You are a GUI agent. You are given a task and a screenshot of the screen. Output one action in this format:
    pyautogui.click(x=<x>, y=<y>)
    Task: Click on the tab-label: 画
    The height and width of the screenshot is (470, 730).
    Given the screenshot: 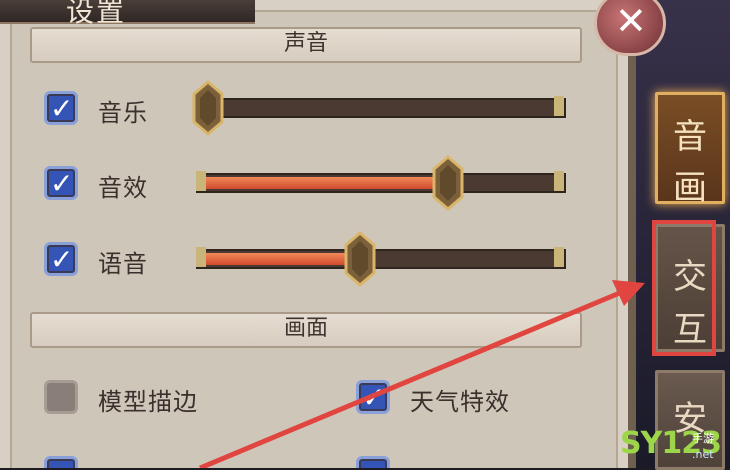 What is the action you would take?
    pyautogui.click(x=690, y=188)
    